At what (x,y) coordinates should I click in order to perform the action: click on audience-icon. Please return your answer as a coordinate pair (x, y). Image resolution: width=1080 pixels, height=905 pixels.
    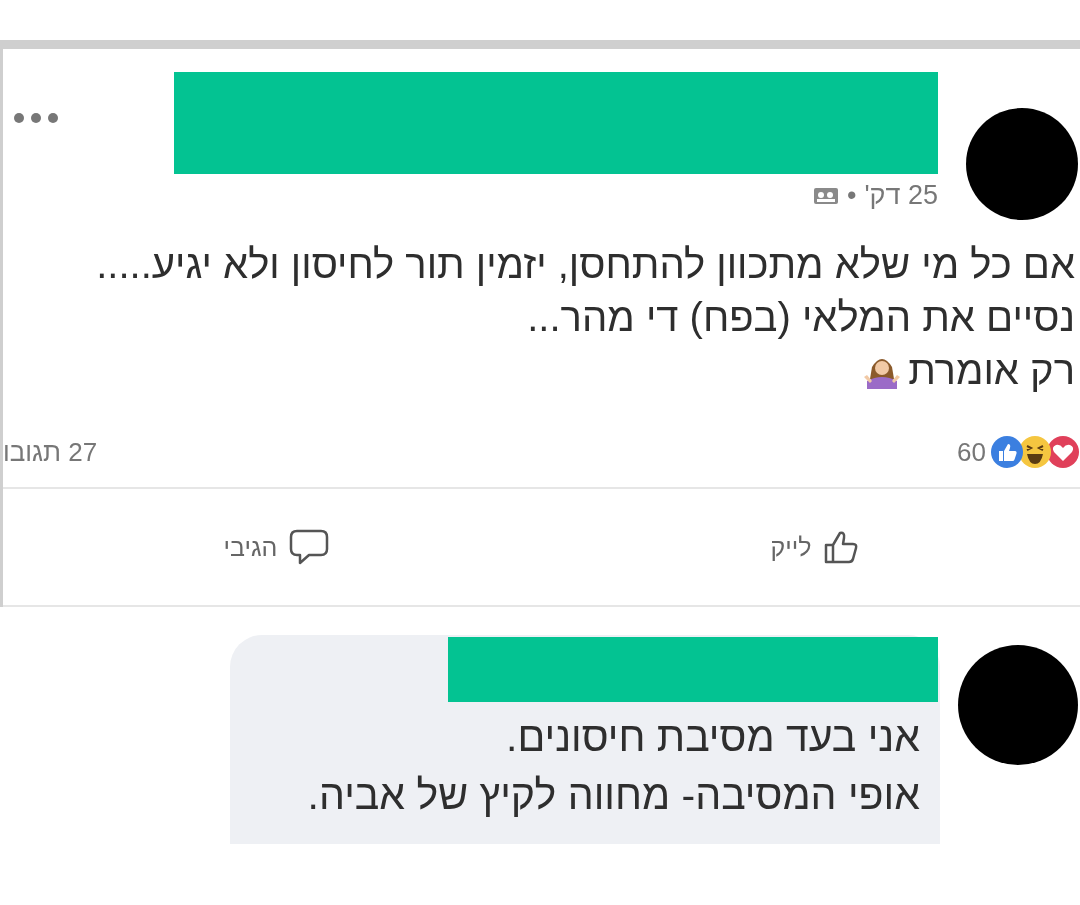
    Looking at the image, I should click on (825, 195).